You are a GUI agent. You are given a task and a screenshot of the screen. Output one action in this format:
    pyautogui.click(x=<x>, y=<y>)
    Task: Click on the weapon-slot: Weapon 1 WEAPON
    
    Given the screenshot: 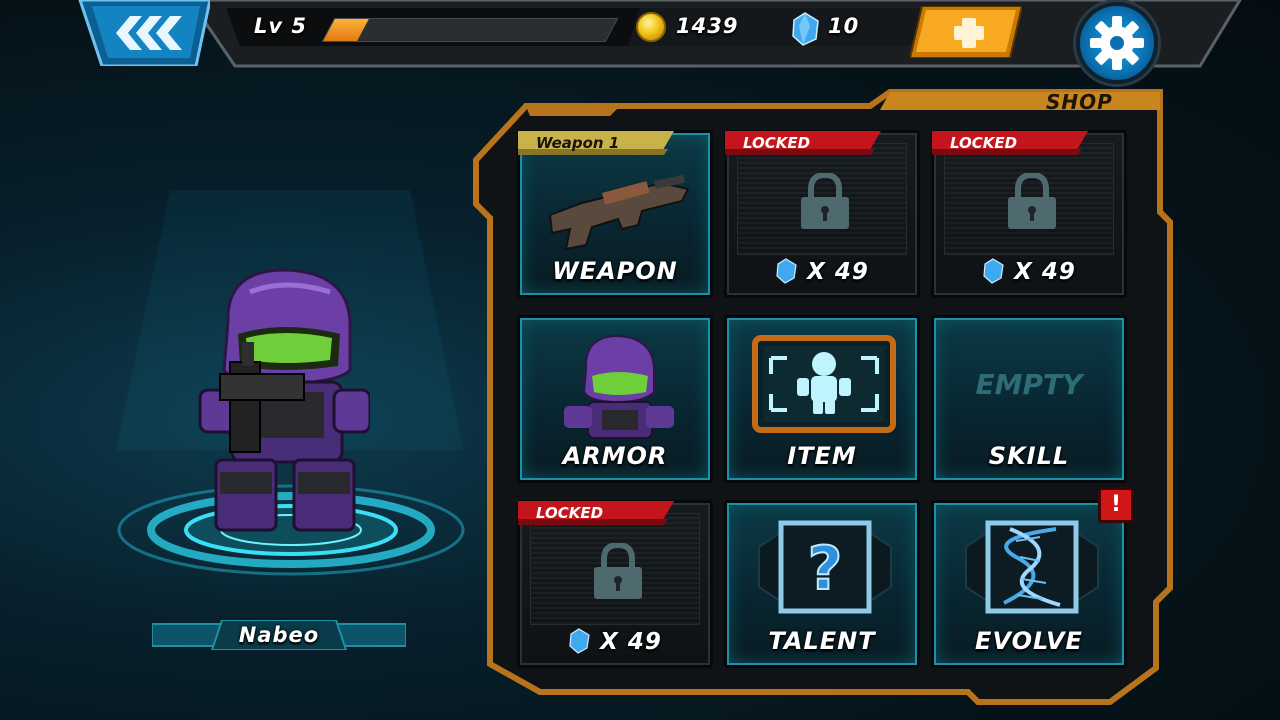 What is the action you would take?
    pyautogui.click(x=615, y=214)
    